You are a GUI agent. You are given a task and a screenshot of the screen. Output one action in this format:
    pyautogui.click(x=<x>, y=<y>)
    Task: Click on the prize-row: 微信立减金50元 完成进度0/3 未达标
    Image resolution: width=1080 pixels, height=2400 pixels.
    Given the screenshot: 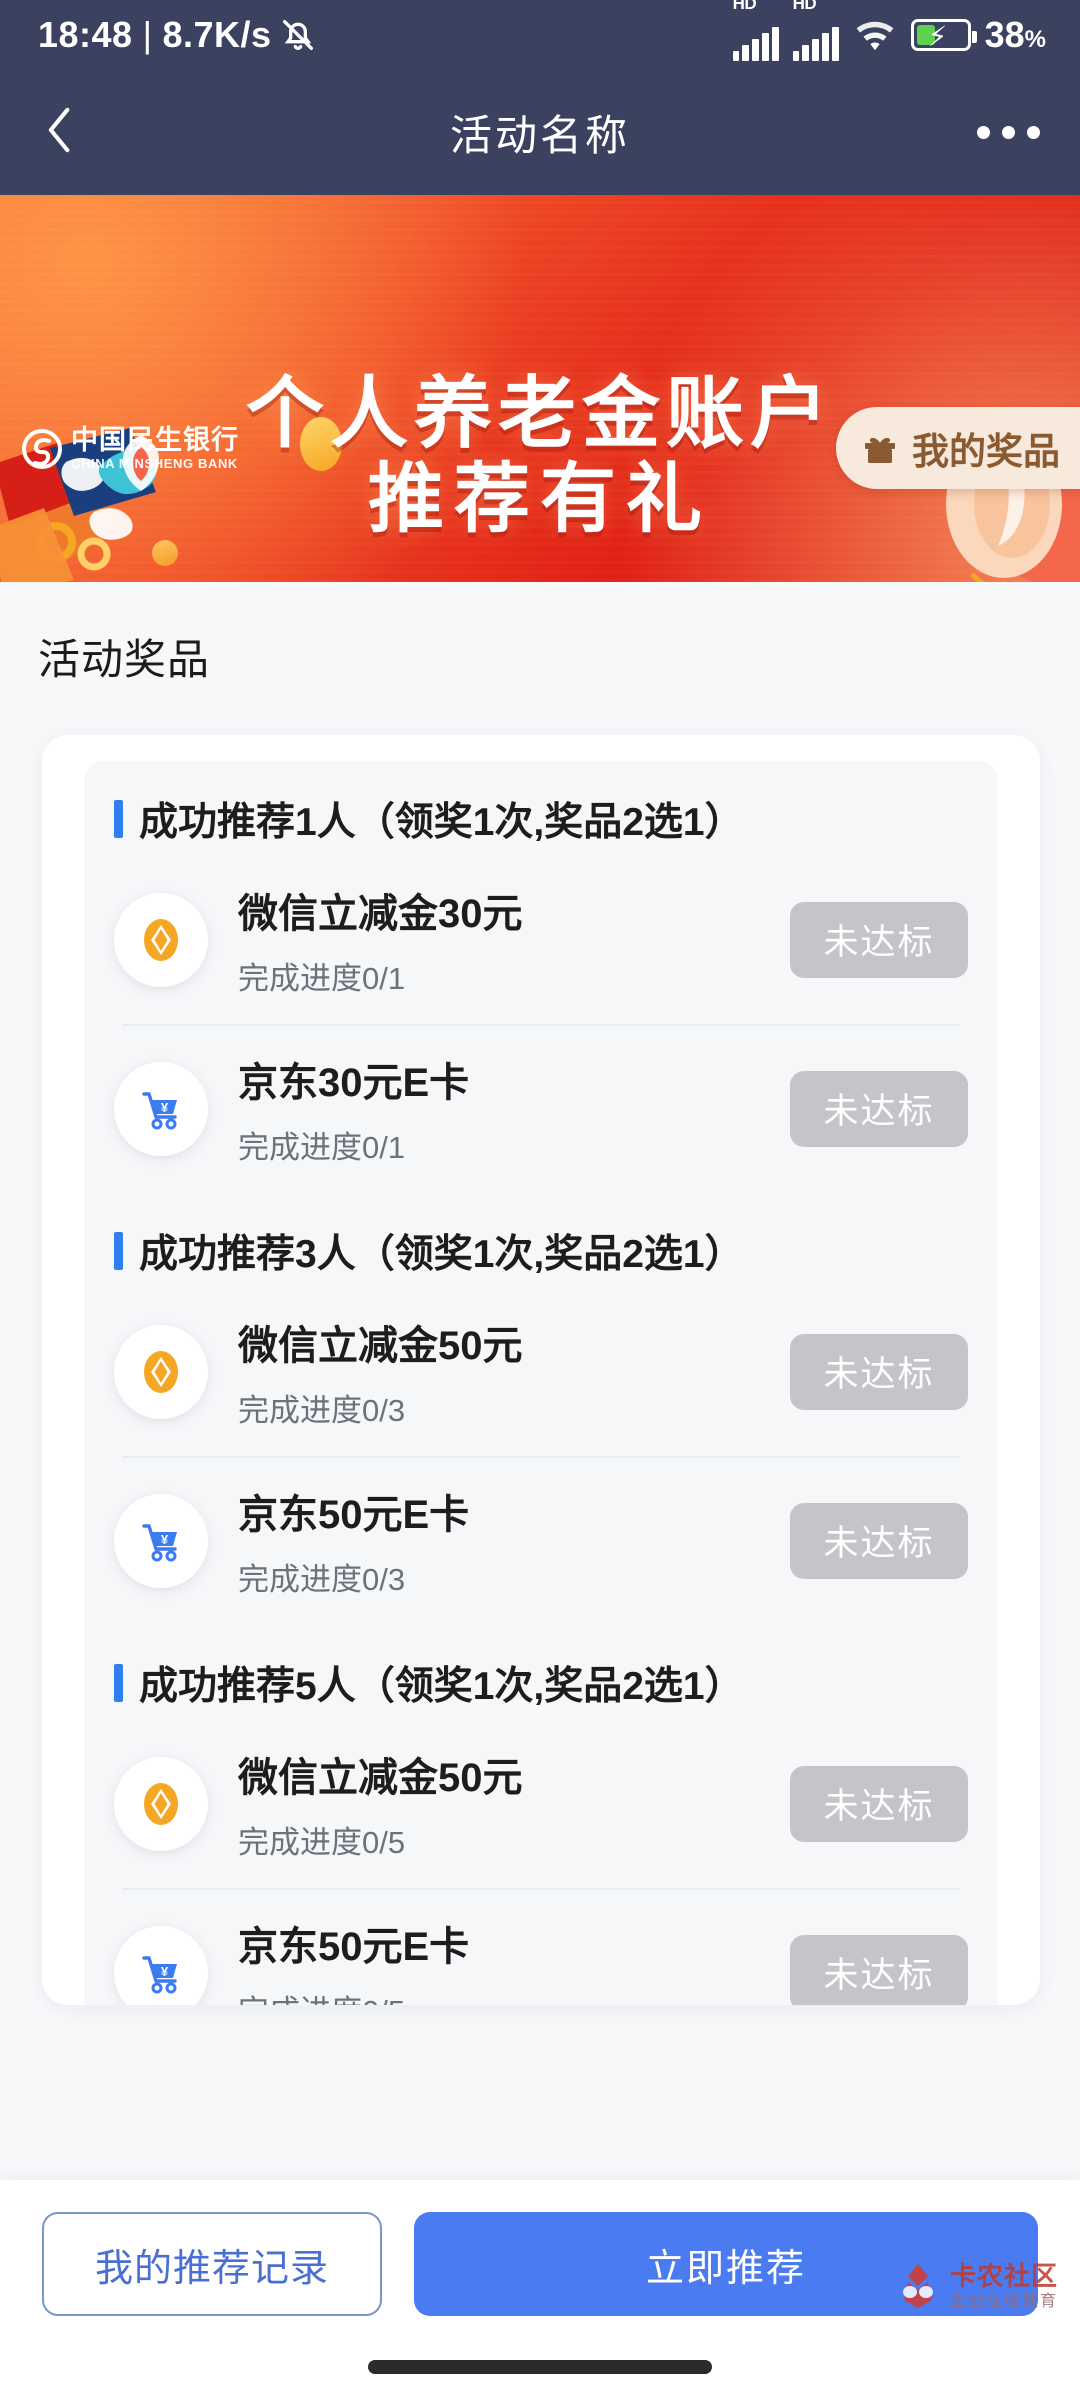 What is the action you would take?
    pyautogui.click(x=541, y=1371)
    